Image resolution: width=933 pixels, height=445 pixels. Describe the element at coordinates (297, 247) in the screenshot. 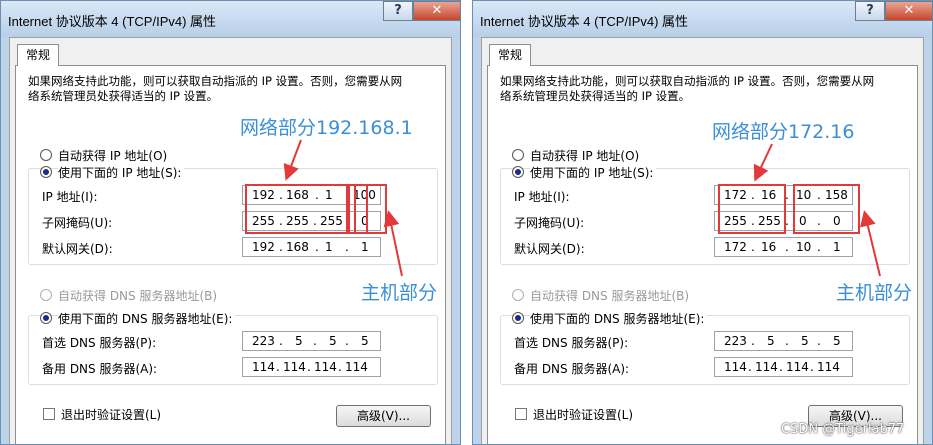

I see `gateway-octet-2: 168` at that location.